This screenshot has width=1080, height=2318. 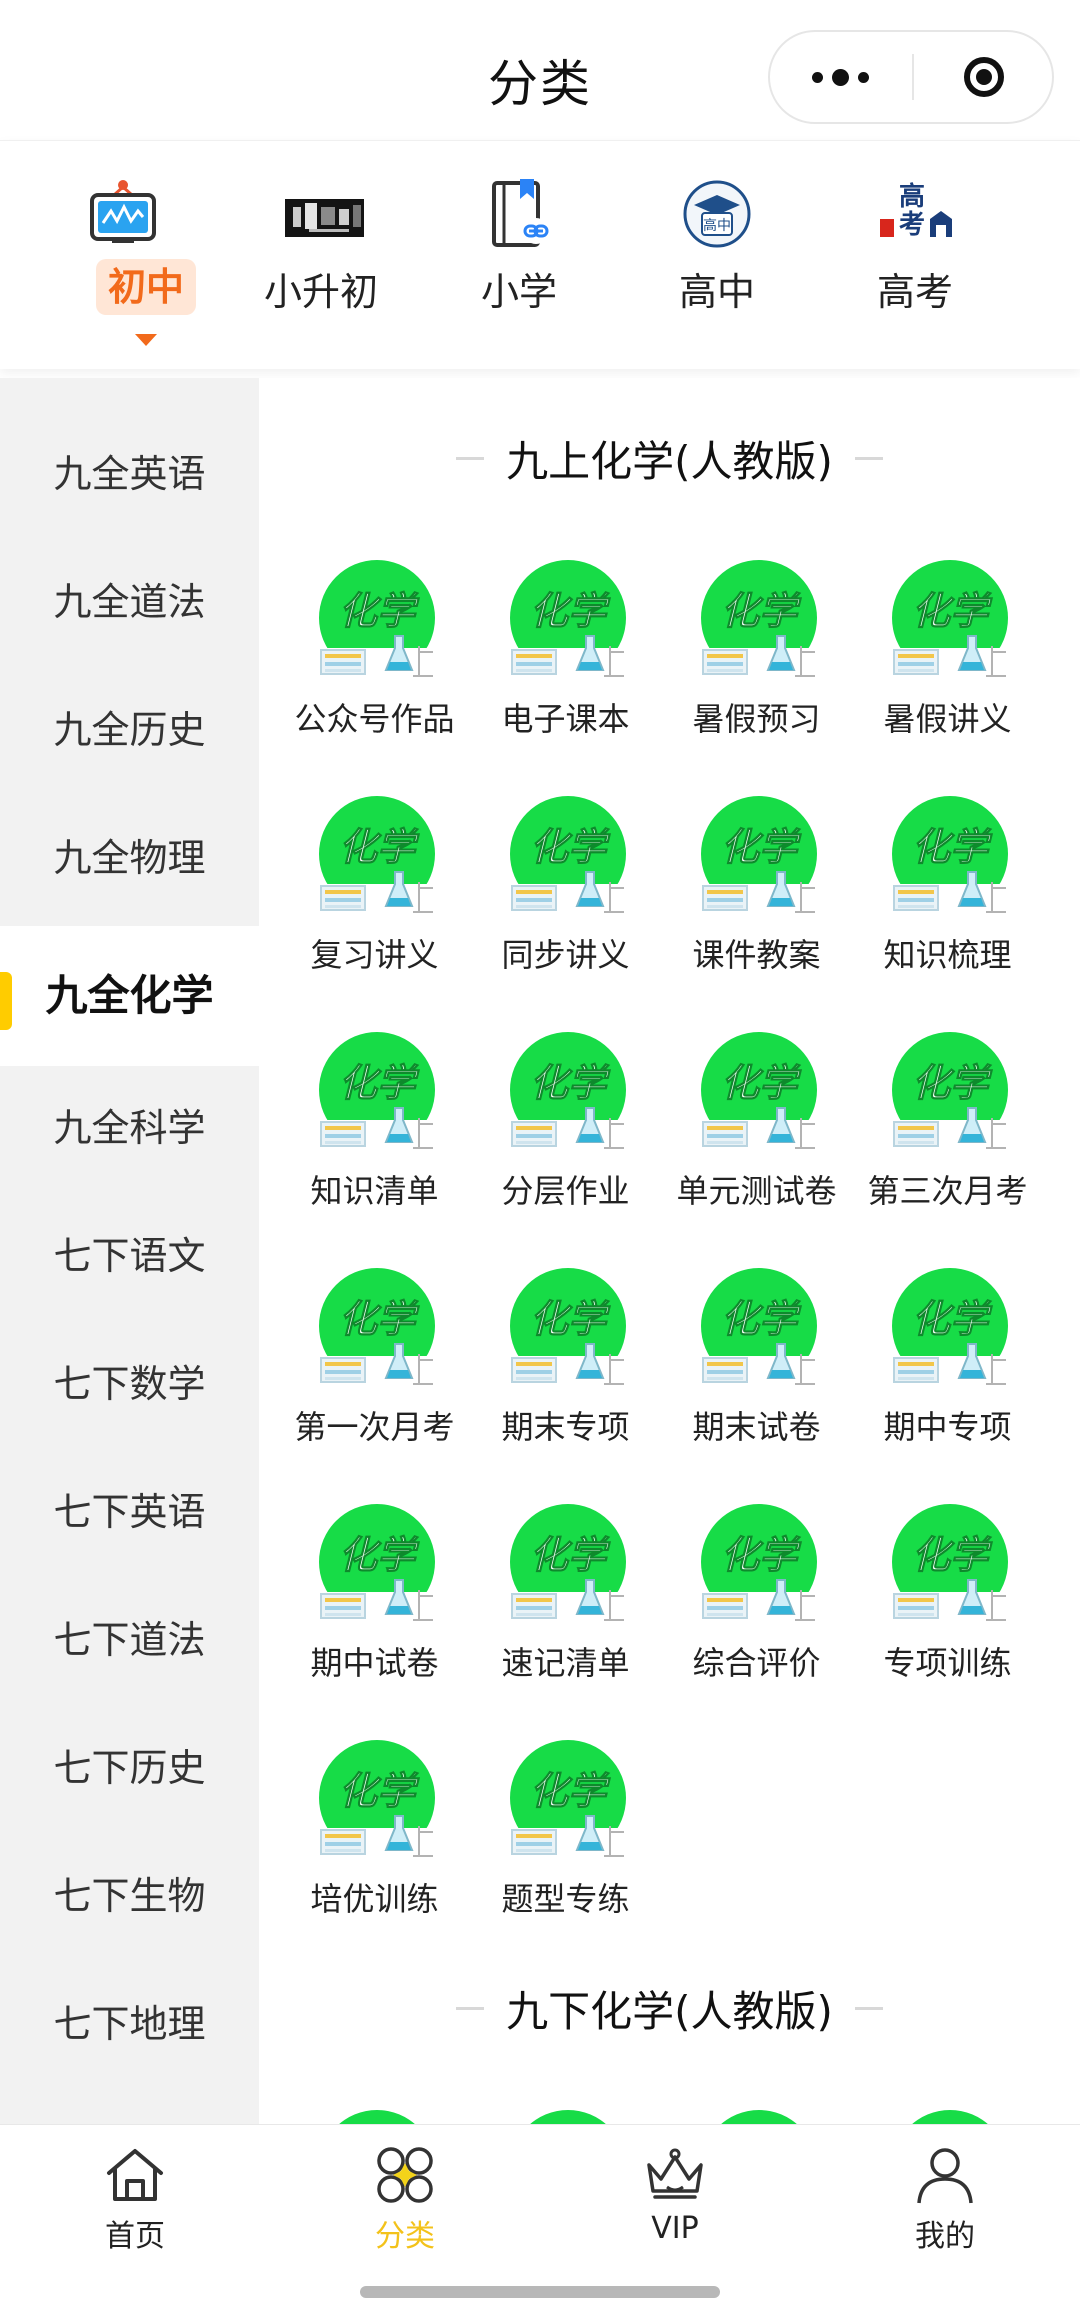 What do you see at coordinates (717, 255) in the screenshot?
I see `tab-senior-high: 高中 高中` at bounding box center [717, 255].